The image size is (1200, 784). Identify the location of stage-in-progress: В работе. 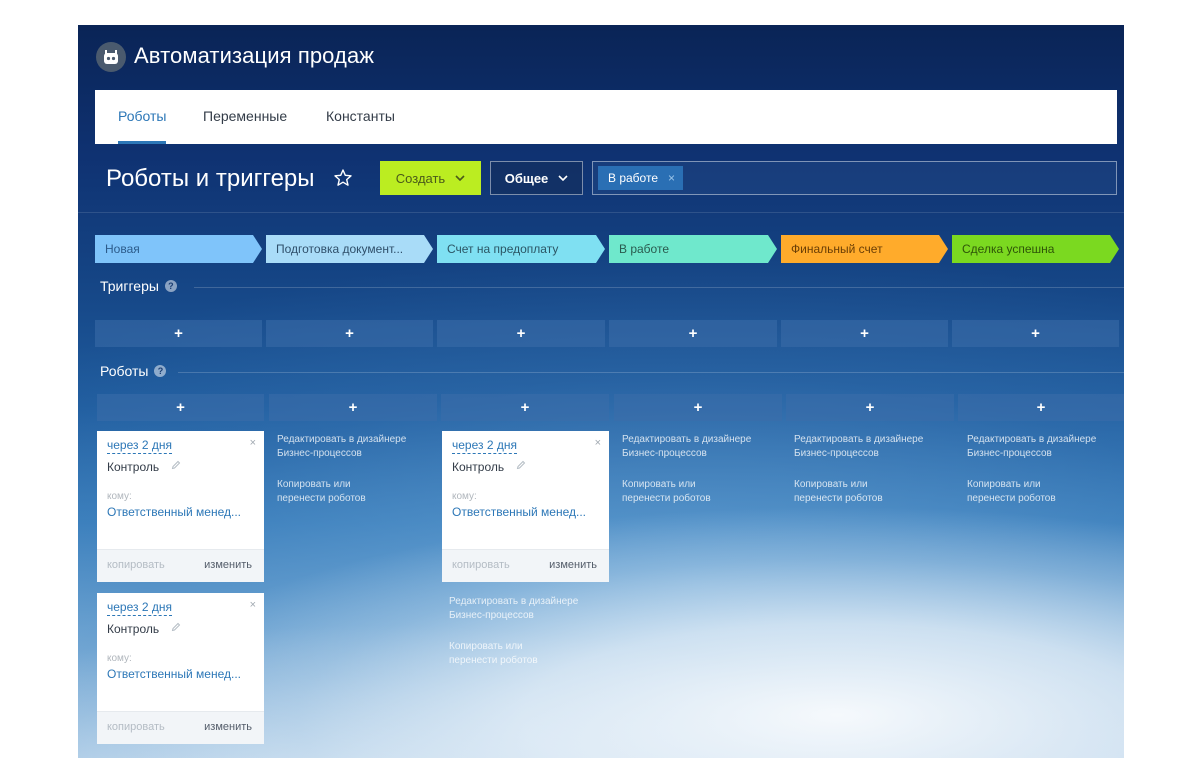
(693, 249).